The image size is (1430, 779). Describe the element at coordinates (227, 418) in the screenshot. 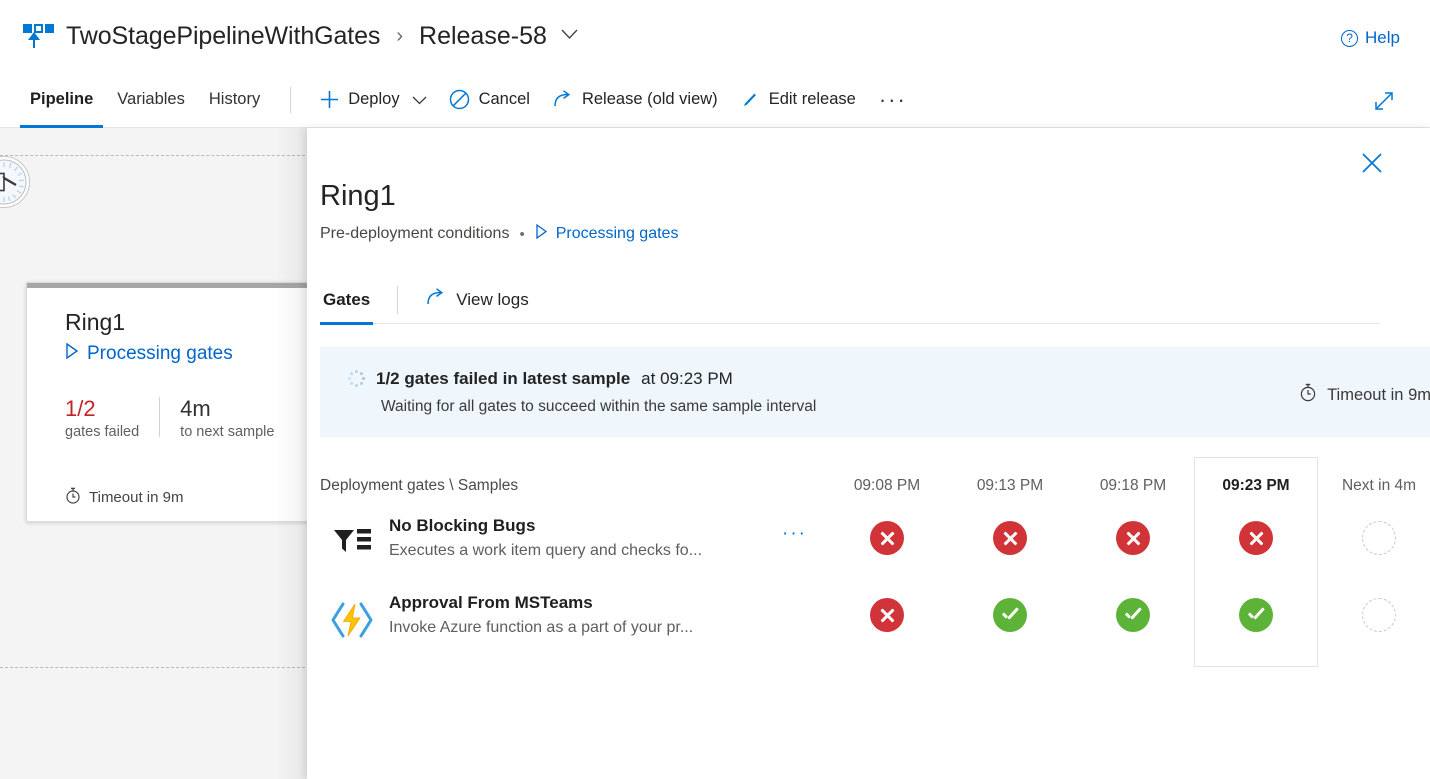

I see `metric-next-sample: 4m to next sample` at that location.